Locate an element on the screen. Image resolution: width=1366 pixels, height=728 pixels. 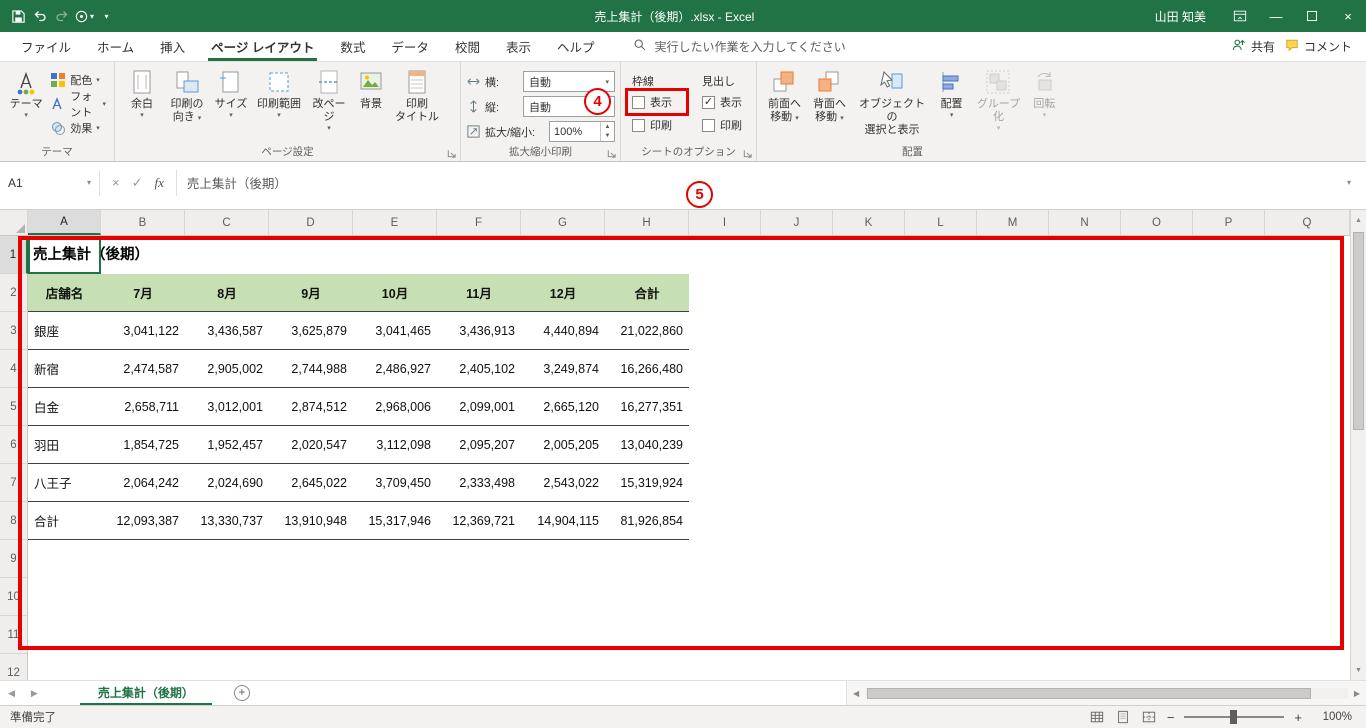
hscroll-track is located at coordinates (1106, 693).